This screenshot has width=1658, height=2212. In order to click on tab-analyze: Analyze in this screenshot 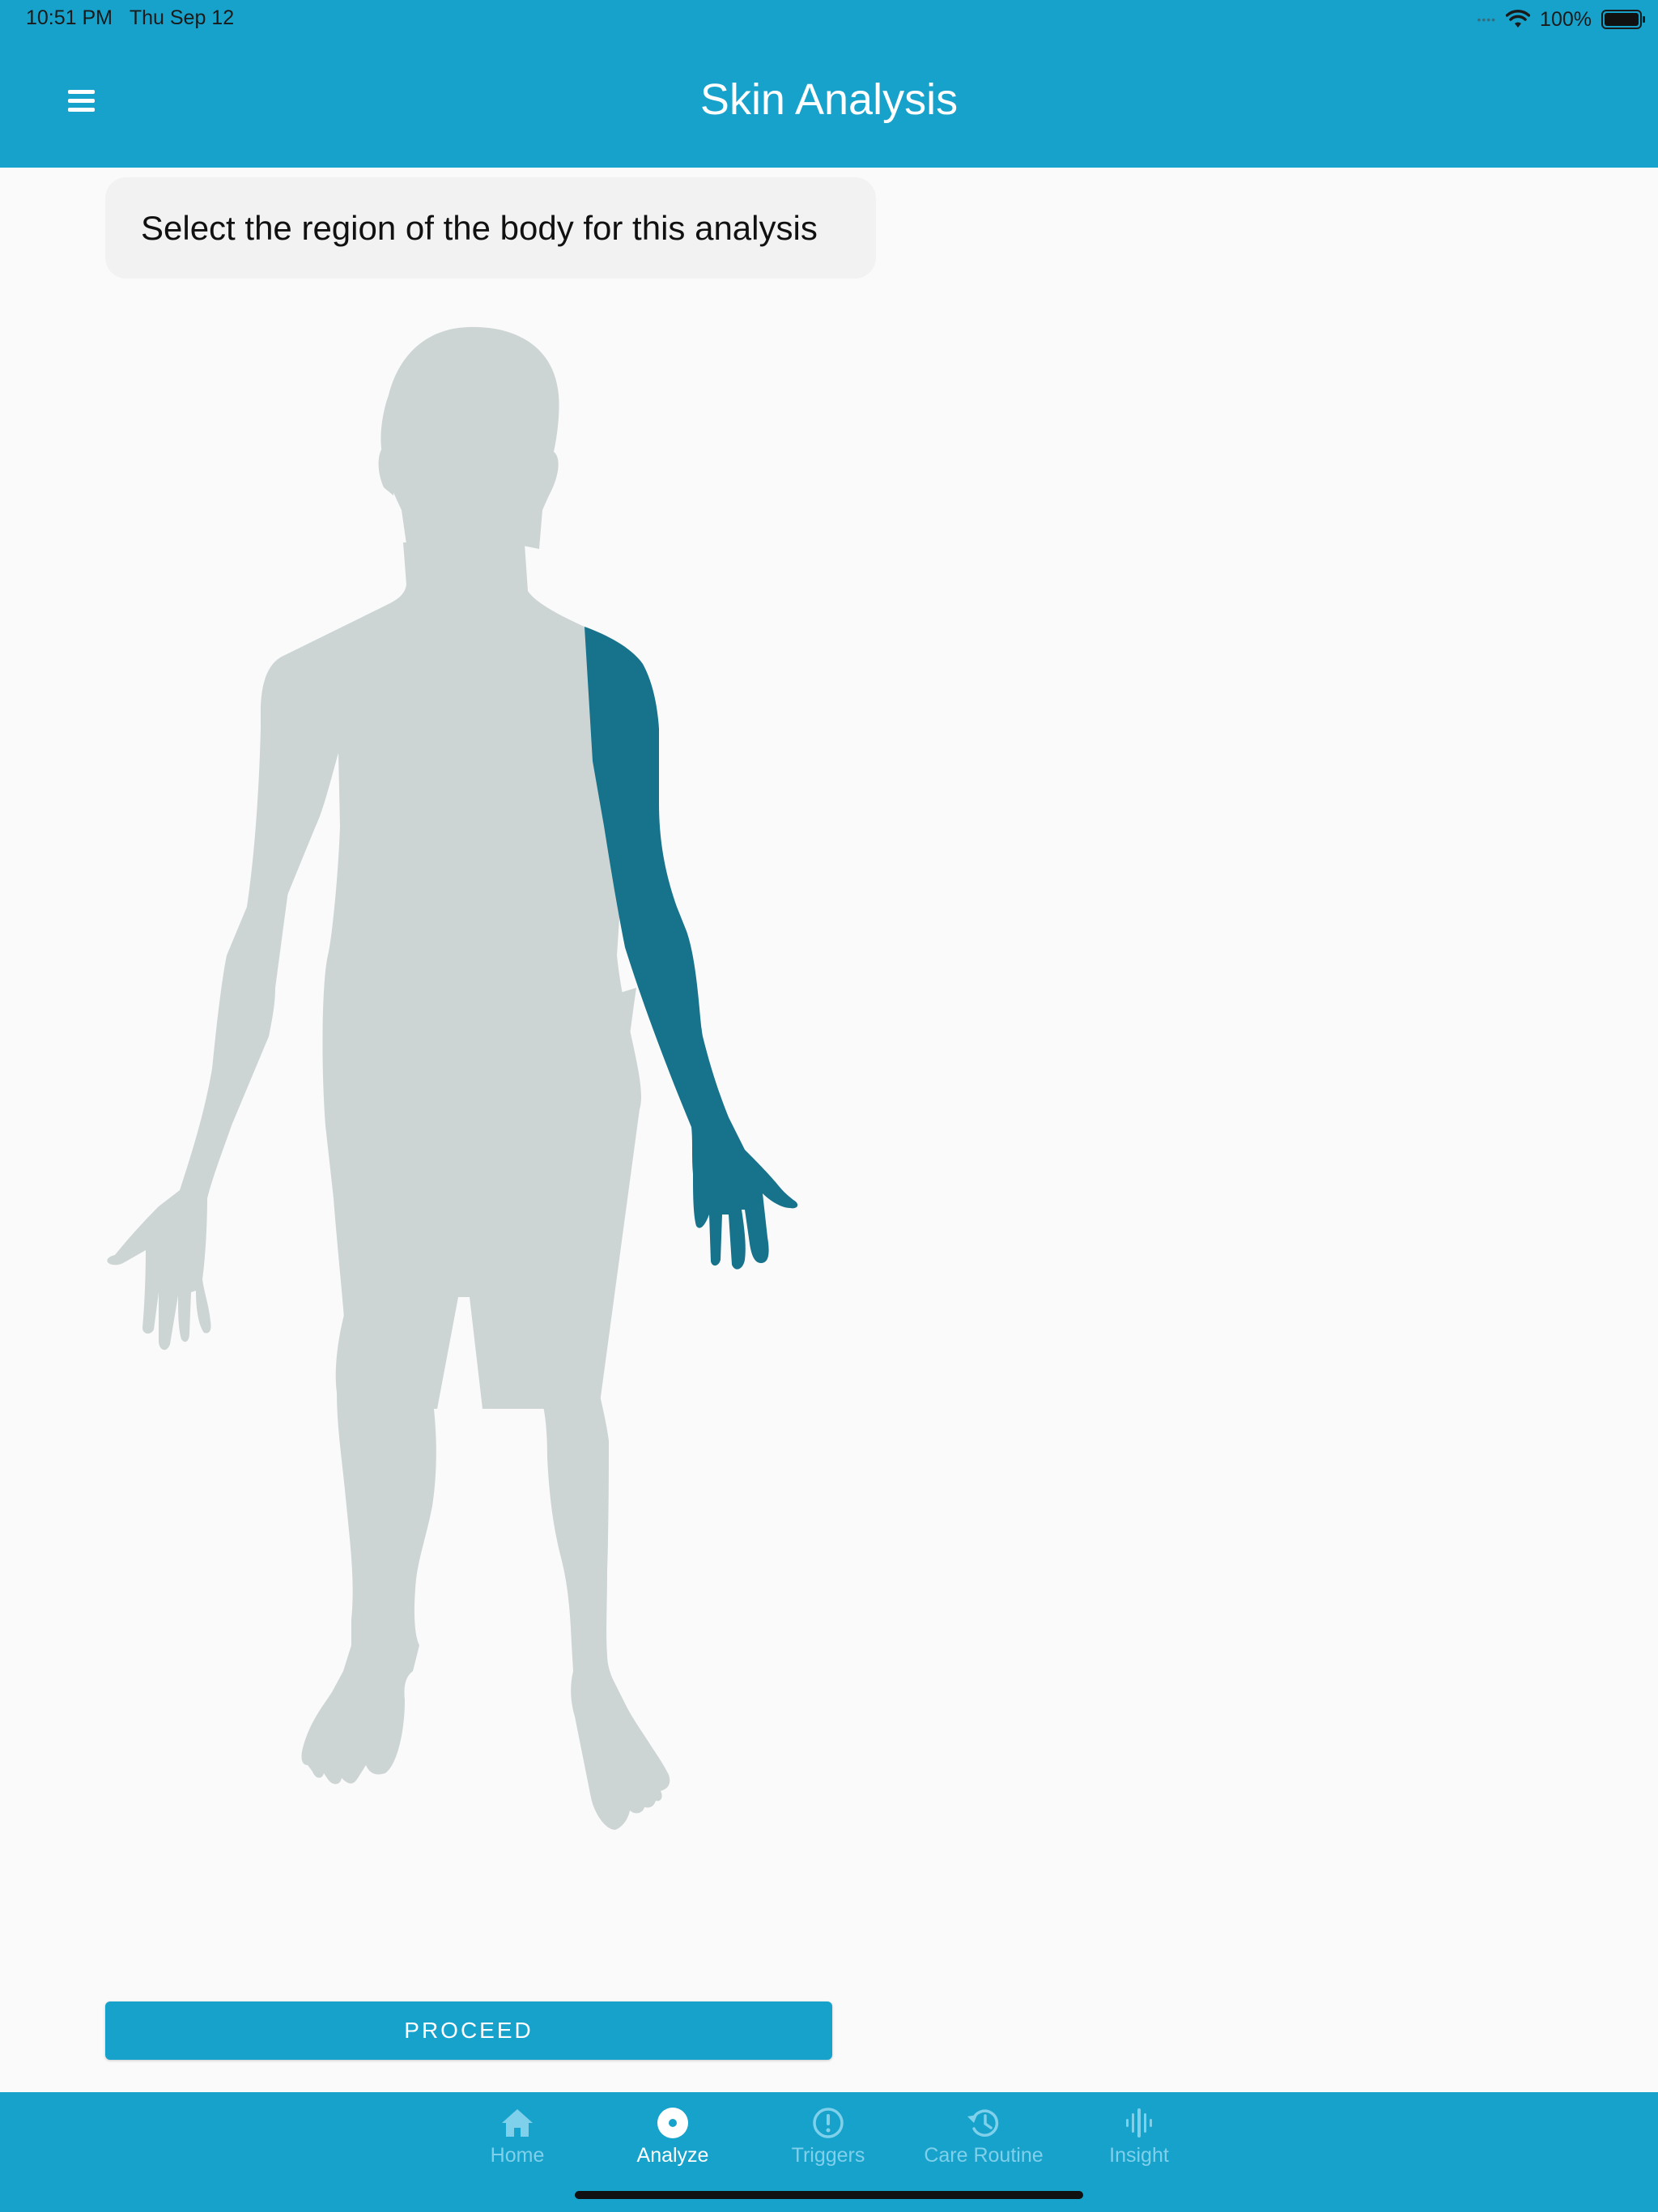, I will do `click(673, 2148)`.